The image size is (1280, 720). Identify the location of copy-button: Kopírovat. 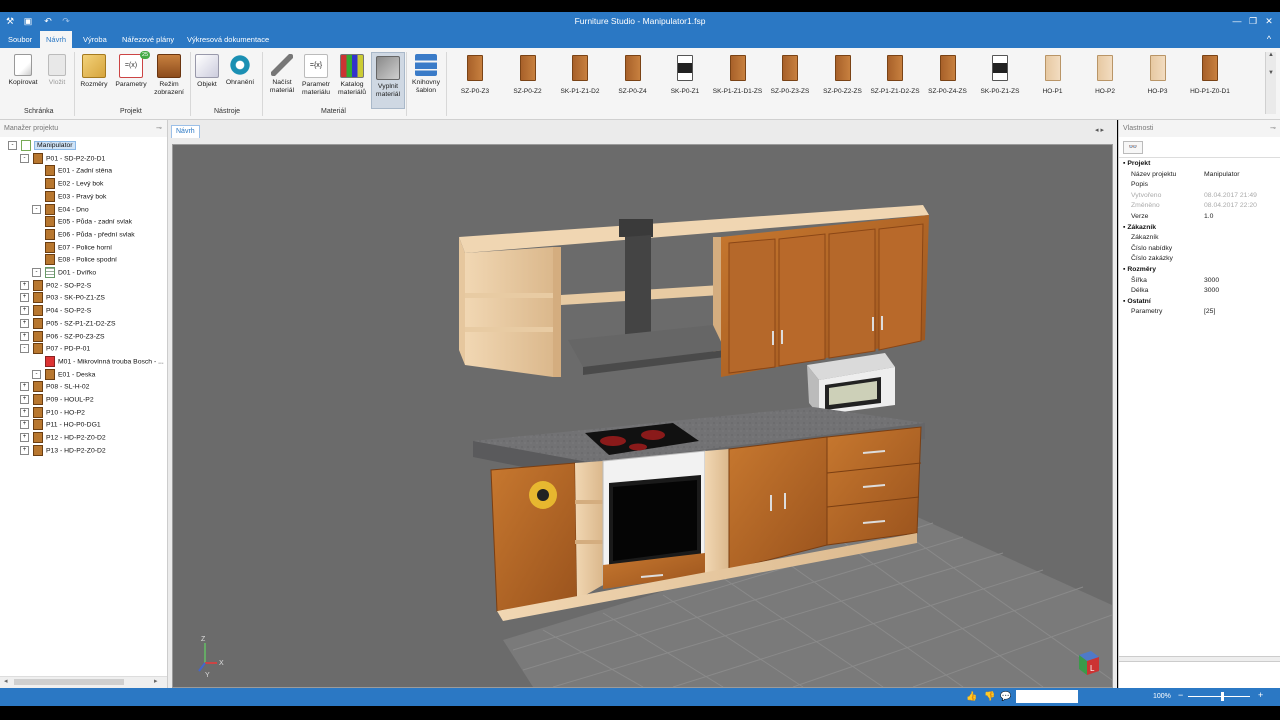
(23, 70).